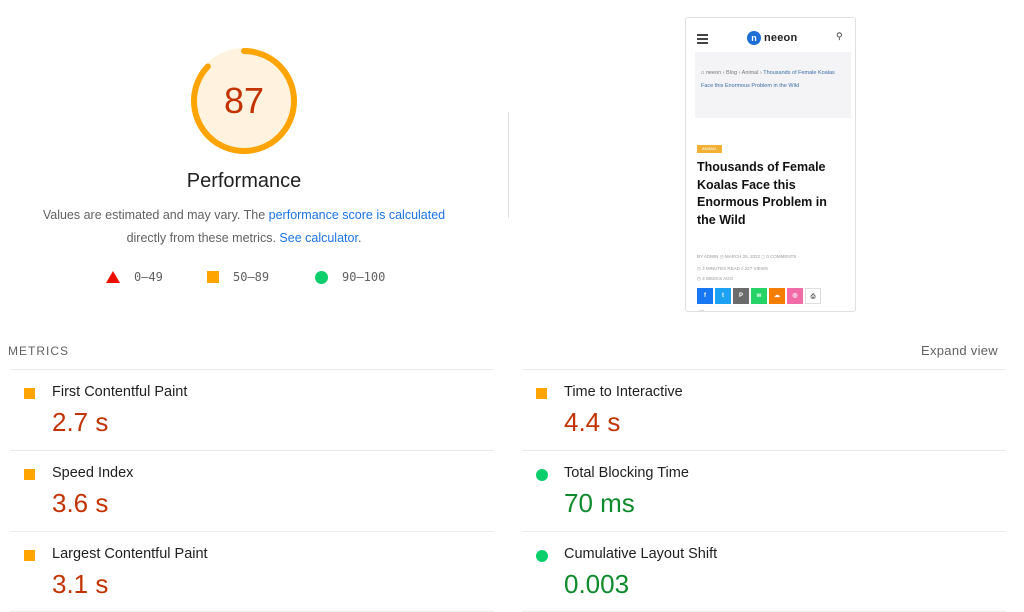 Image resolution: width=1024 pixels, height=612 pixels. I want to click on legend-fail-range: 0–49, so click(148, 277).